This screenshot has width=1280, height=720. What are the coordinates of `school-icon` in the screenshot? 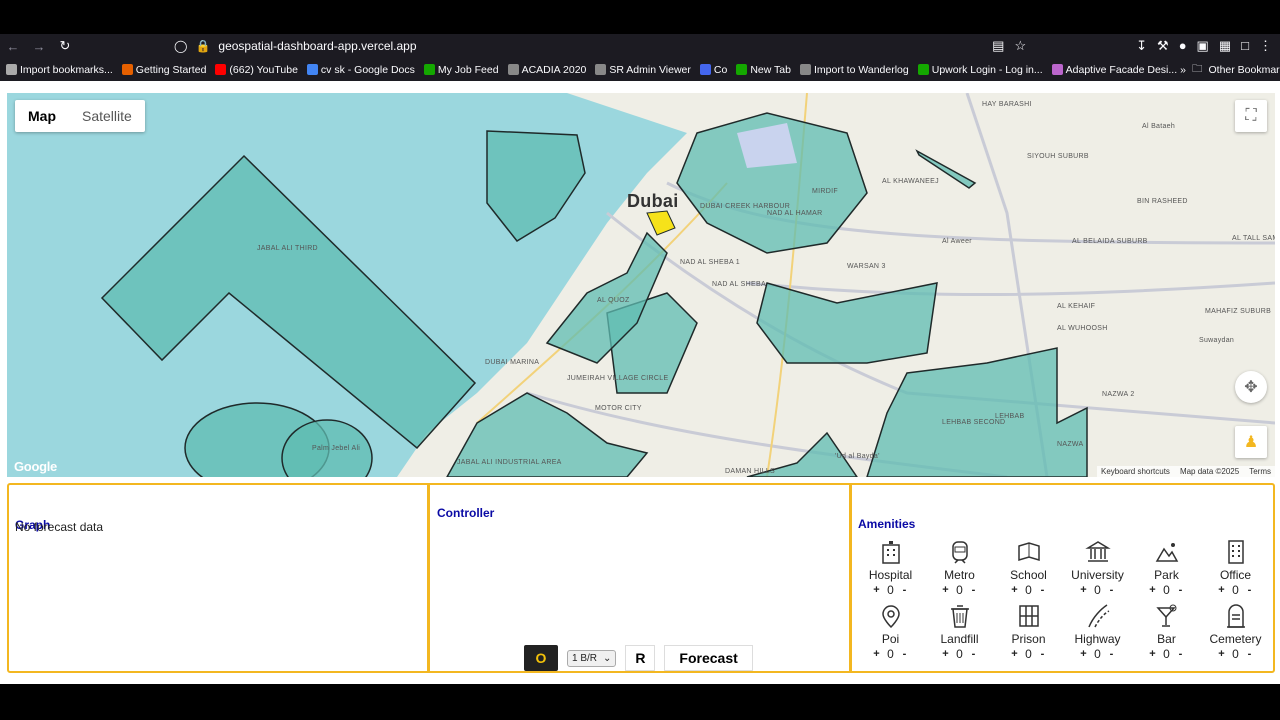 It's located at (1028, 552).